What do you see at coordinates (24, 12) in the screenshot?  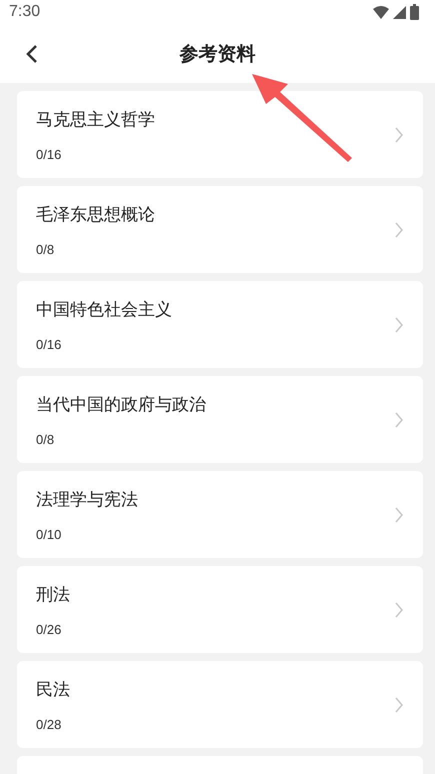 I see `status-time: 7:30` at bounding box center [24, 12].